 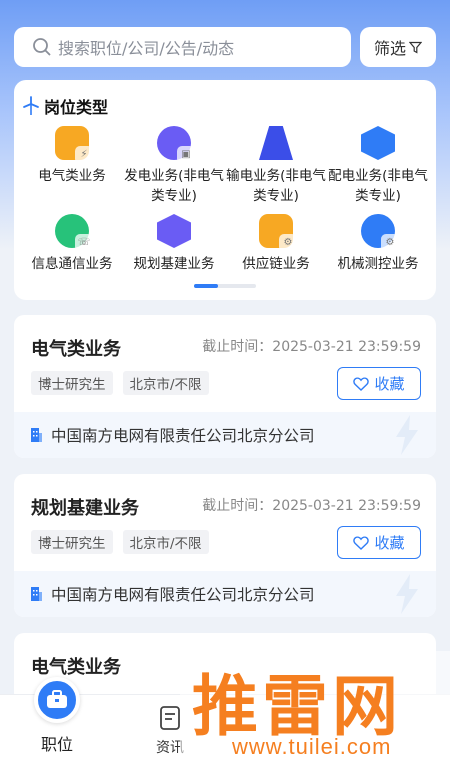 I want to click on document-icon, so click(x=170, y=718).